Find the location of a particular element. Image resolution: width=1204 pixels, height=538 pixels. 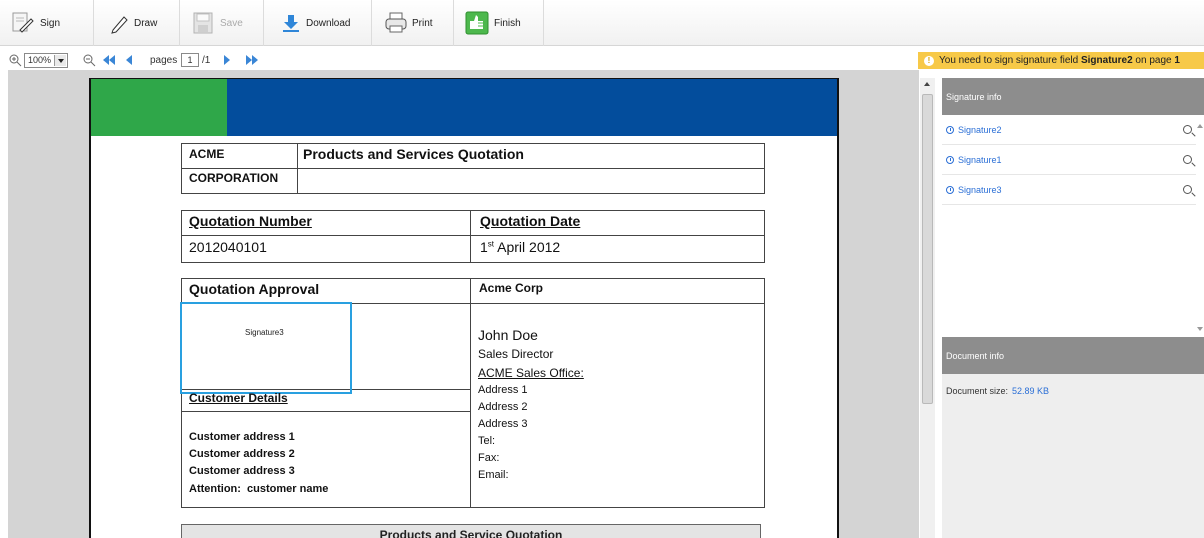

products-heading: Products and Service Quotation is located at coordinates (471, 533).